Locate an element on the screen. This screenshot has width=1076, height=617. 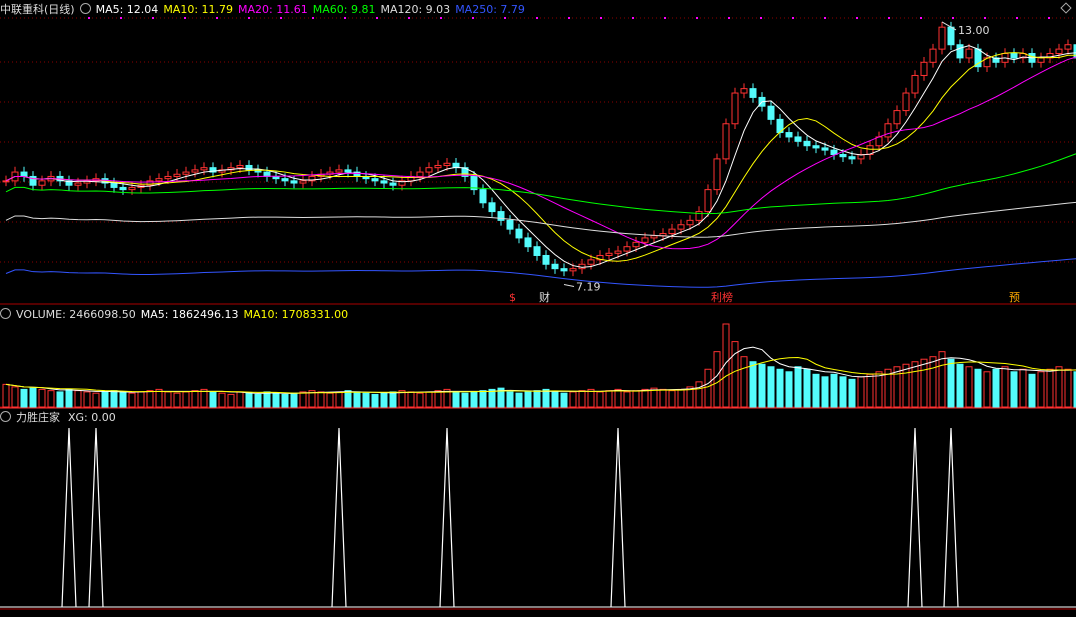
indicator-xg-value: XG: 0.00 is located at coordinates (92, 417).